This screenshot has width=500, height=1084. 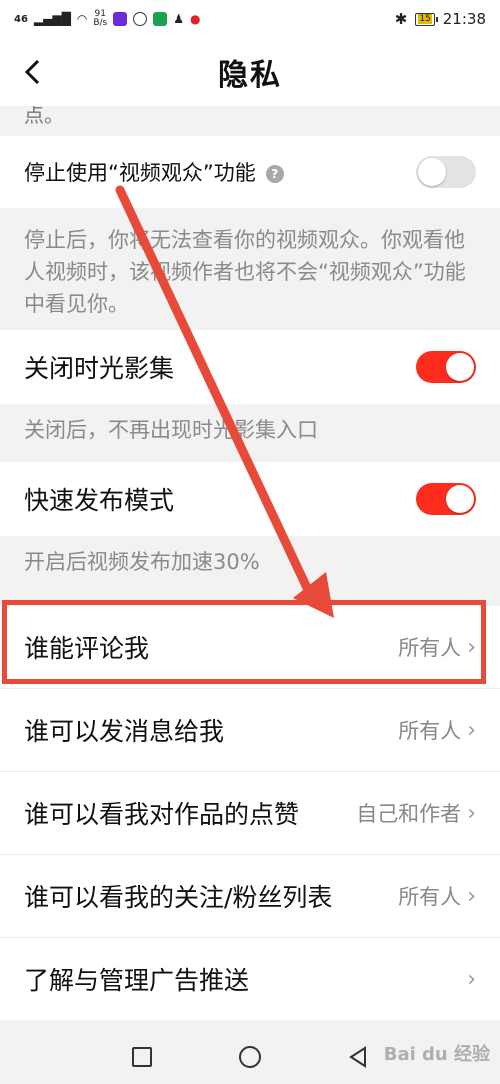 What do you see at coordinates (162, 814) in the screenshot?
I see `setting-label: 谁可以看我对作品的点赞` at bounding box center [162, 814].